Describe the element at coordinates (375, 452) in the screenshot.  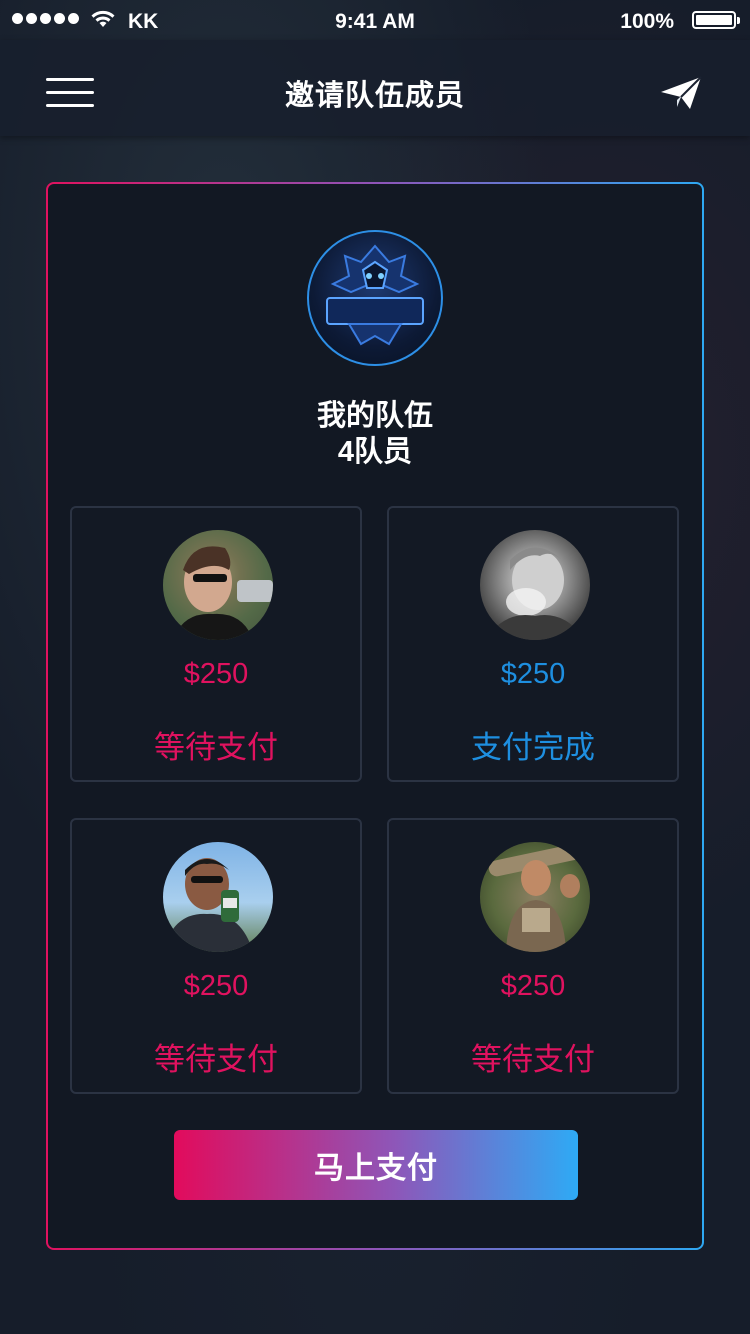
I see `team-member-count: 4队员` at that location.